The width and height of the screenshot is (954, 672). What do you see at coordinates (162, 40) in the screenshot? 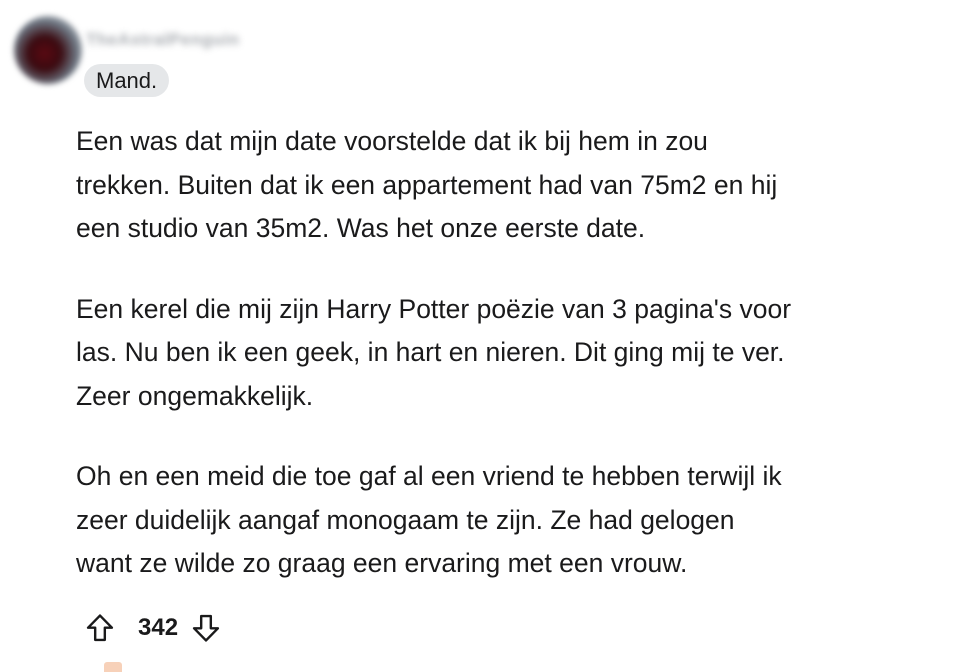
I see `username: TheAstralPenguin` at bounding box center [162, 40].